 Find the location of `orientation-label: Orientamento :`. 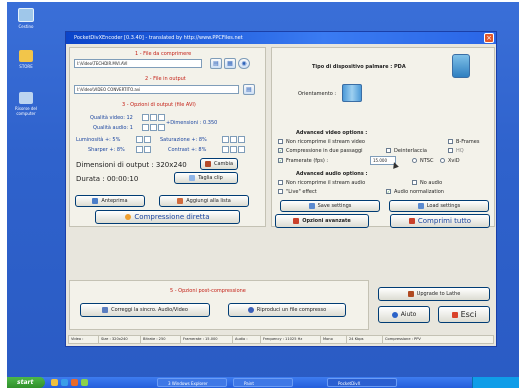

orientation-label: Orientamento : is located at coordinates (317, 94).